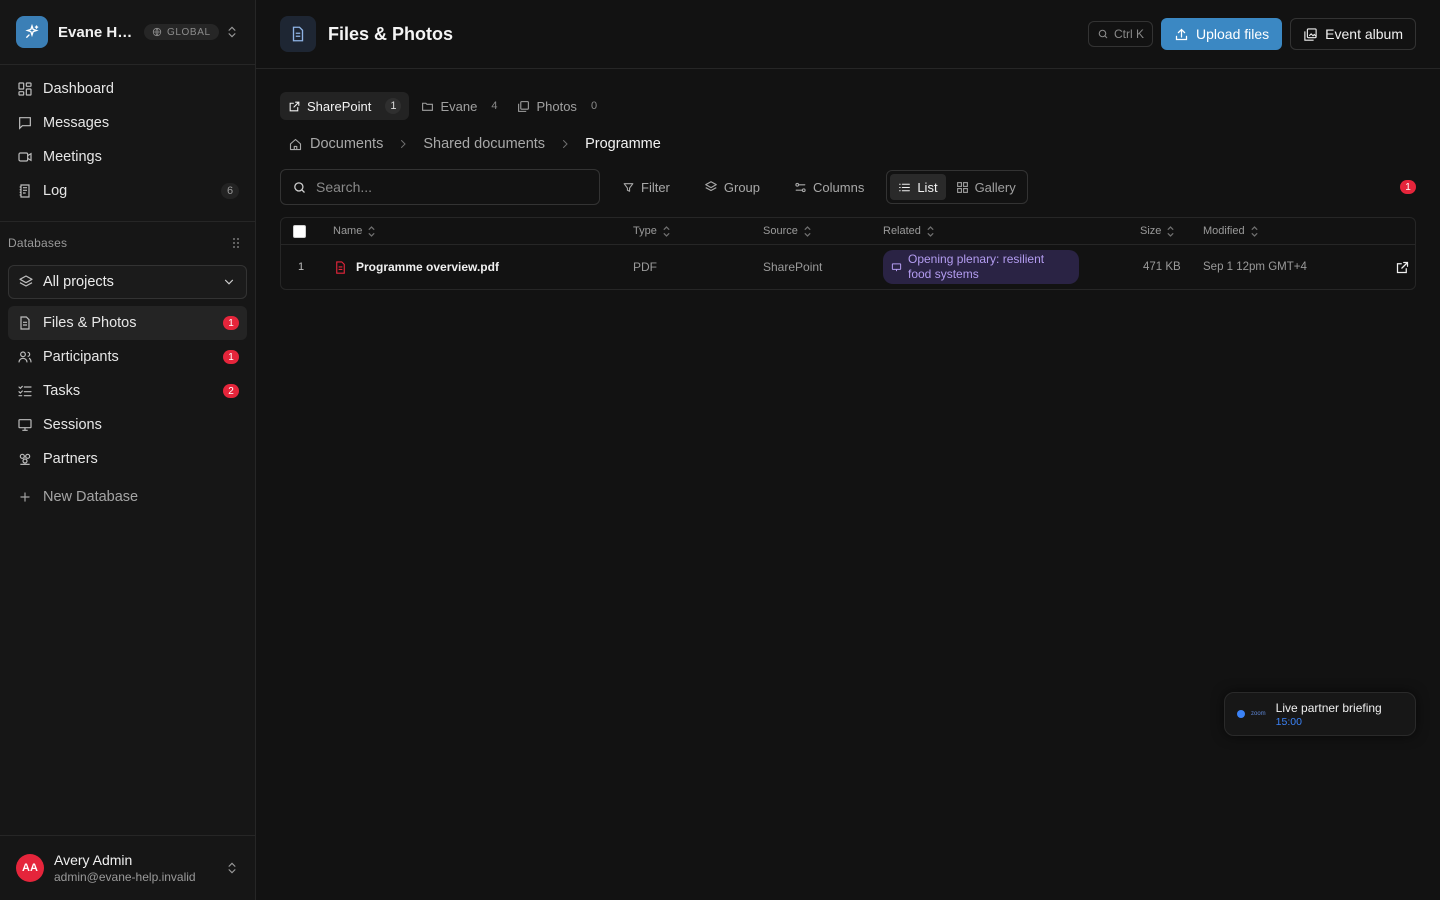 This screenshot has height=900, width=1440. I want to click on column-header-modified: Modified, so click(1231, 231).